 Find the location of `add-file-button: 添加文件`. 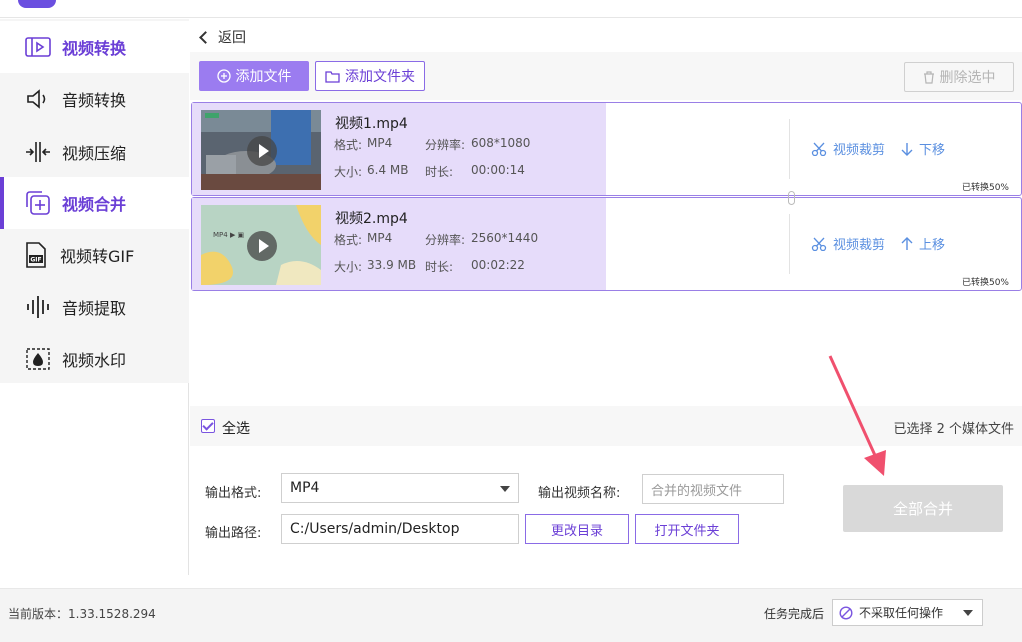

add-file-button: 添加文件 is located at coordinates (254, 76).